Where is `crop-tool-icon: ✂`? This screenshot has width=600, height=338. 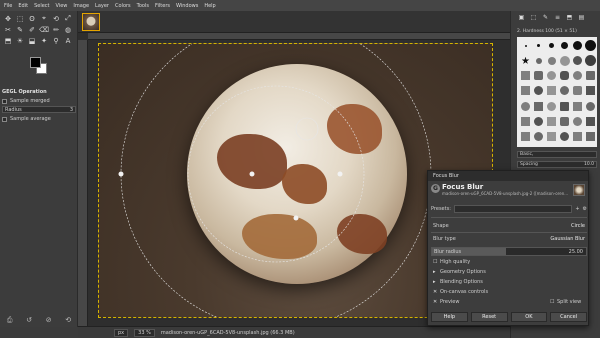
crop-tool-icon: ✂ is located at coordinates (8, 29).